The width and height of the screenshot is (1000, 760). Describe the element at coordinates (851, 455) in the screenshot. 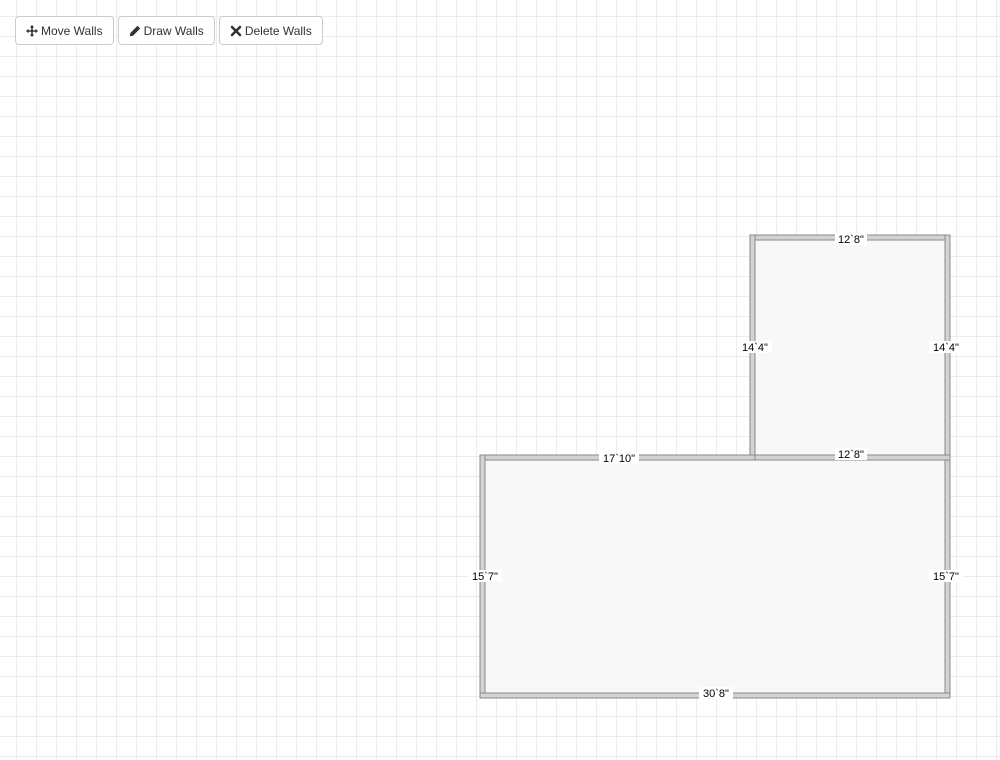

I see `dimension-shared-wall: 12`8"` at that location.